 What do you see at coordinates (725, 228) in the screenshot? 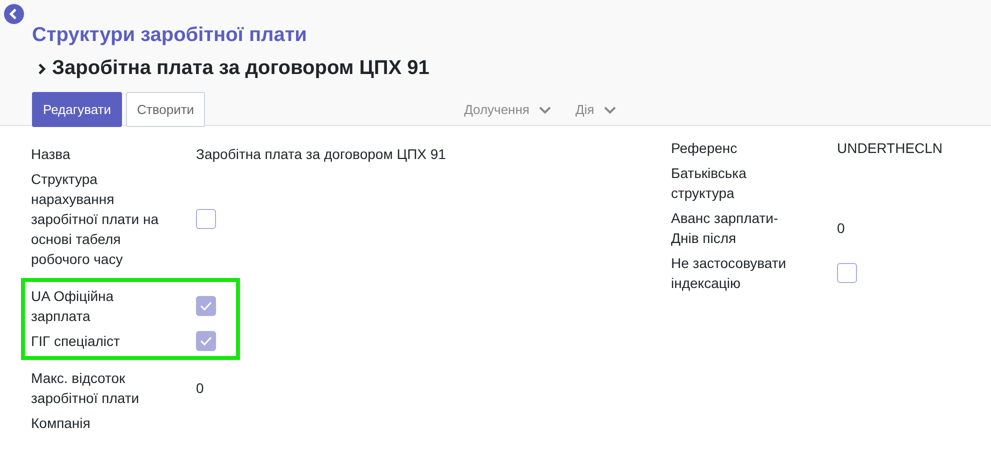
I see `field-label: Аванс зарплати-Днів після` at bounding box center [725, 228].